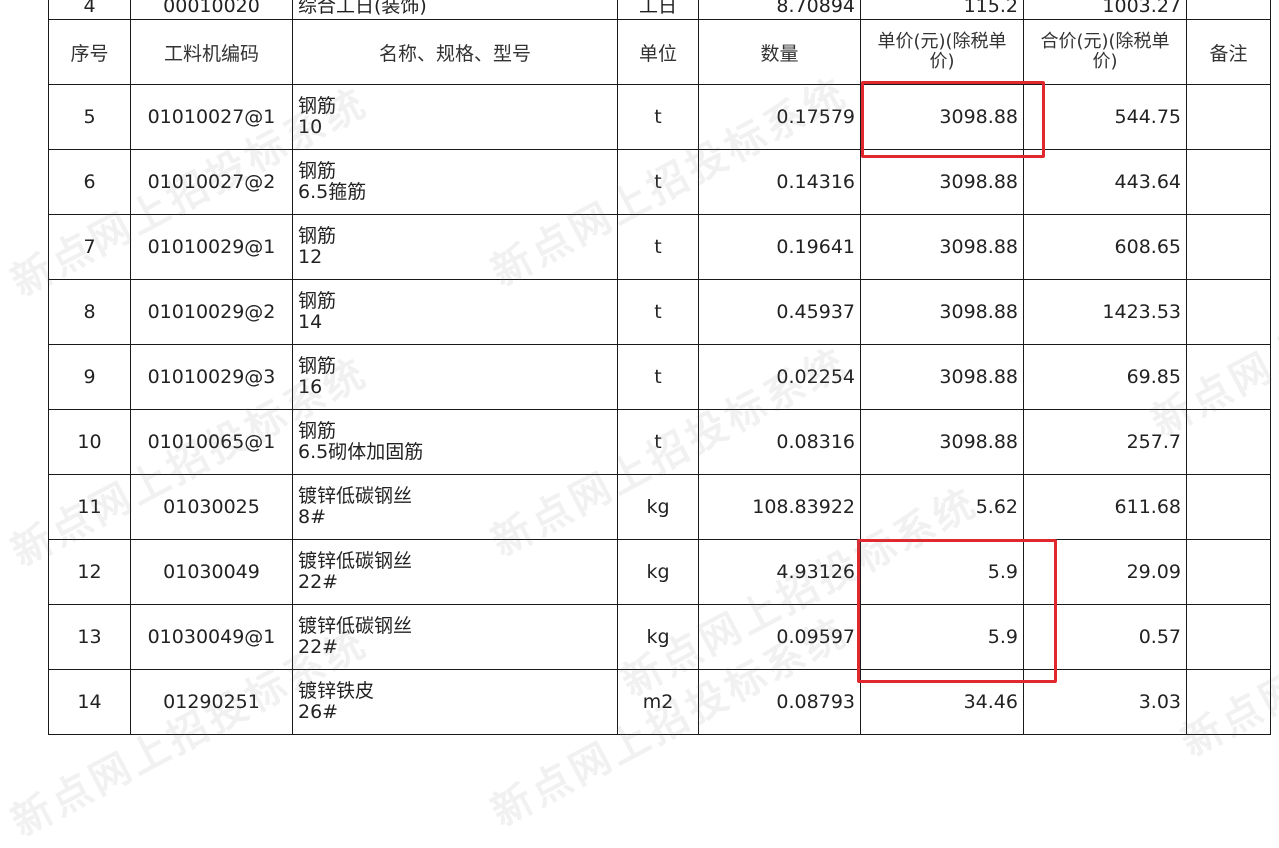 Image resolution: width=1279 pixels, height=848 pixels. I want to click on table-row: 8 01010029@2 钢筋 14 t 0.45937 3098.88 1423.53, so click(659, 312).